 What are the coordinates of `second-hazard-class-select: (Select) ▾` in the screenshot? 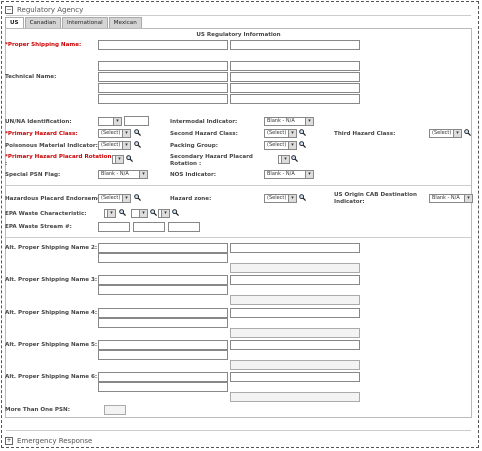 It's located at (280, 133).